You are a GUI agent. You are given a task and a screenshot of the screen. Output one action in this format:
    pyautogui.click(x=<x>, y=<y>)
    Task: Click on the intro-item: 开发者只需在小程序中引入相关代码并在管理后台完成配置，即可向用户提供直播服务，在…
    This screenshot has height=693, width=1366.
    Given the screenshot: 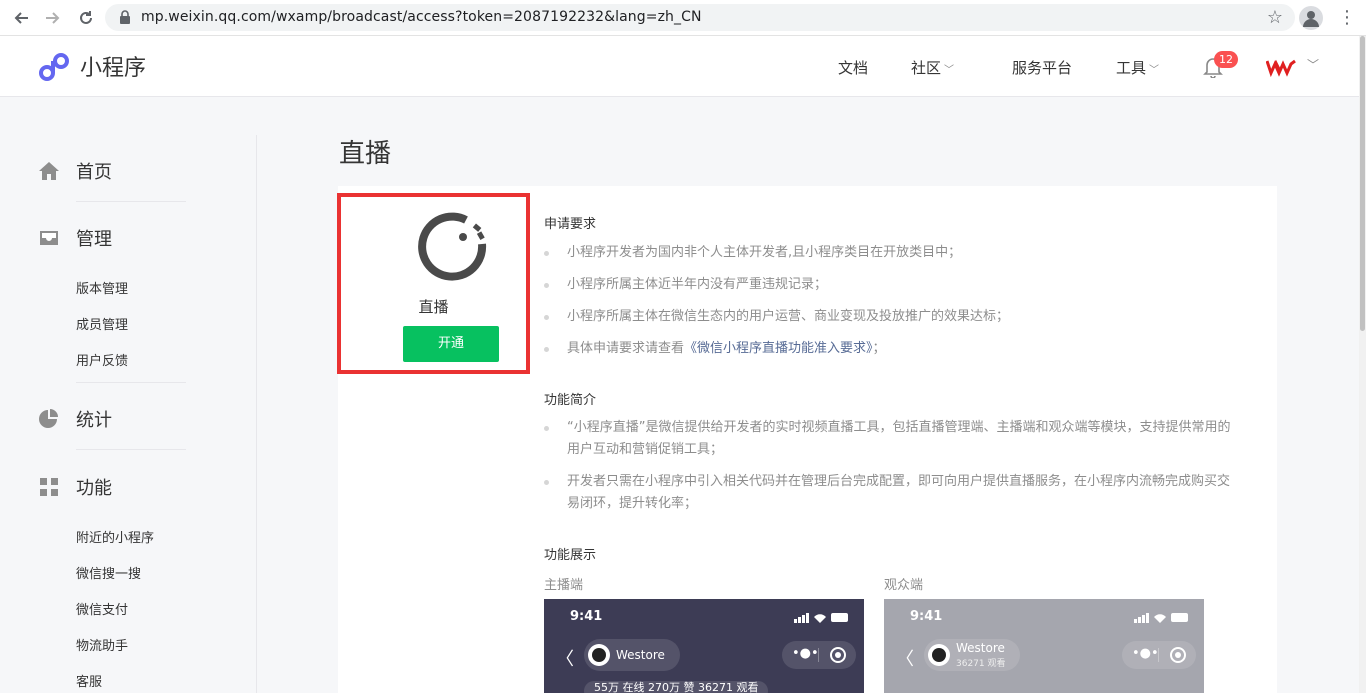 What is the action you would take?
    pyautogui.click(x=889, y=493)
    